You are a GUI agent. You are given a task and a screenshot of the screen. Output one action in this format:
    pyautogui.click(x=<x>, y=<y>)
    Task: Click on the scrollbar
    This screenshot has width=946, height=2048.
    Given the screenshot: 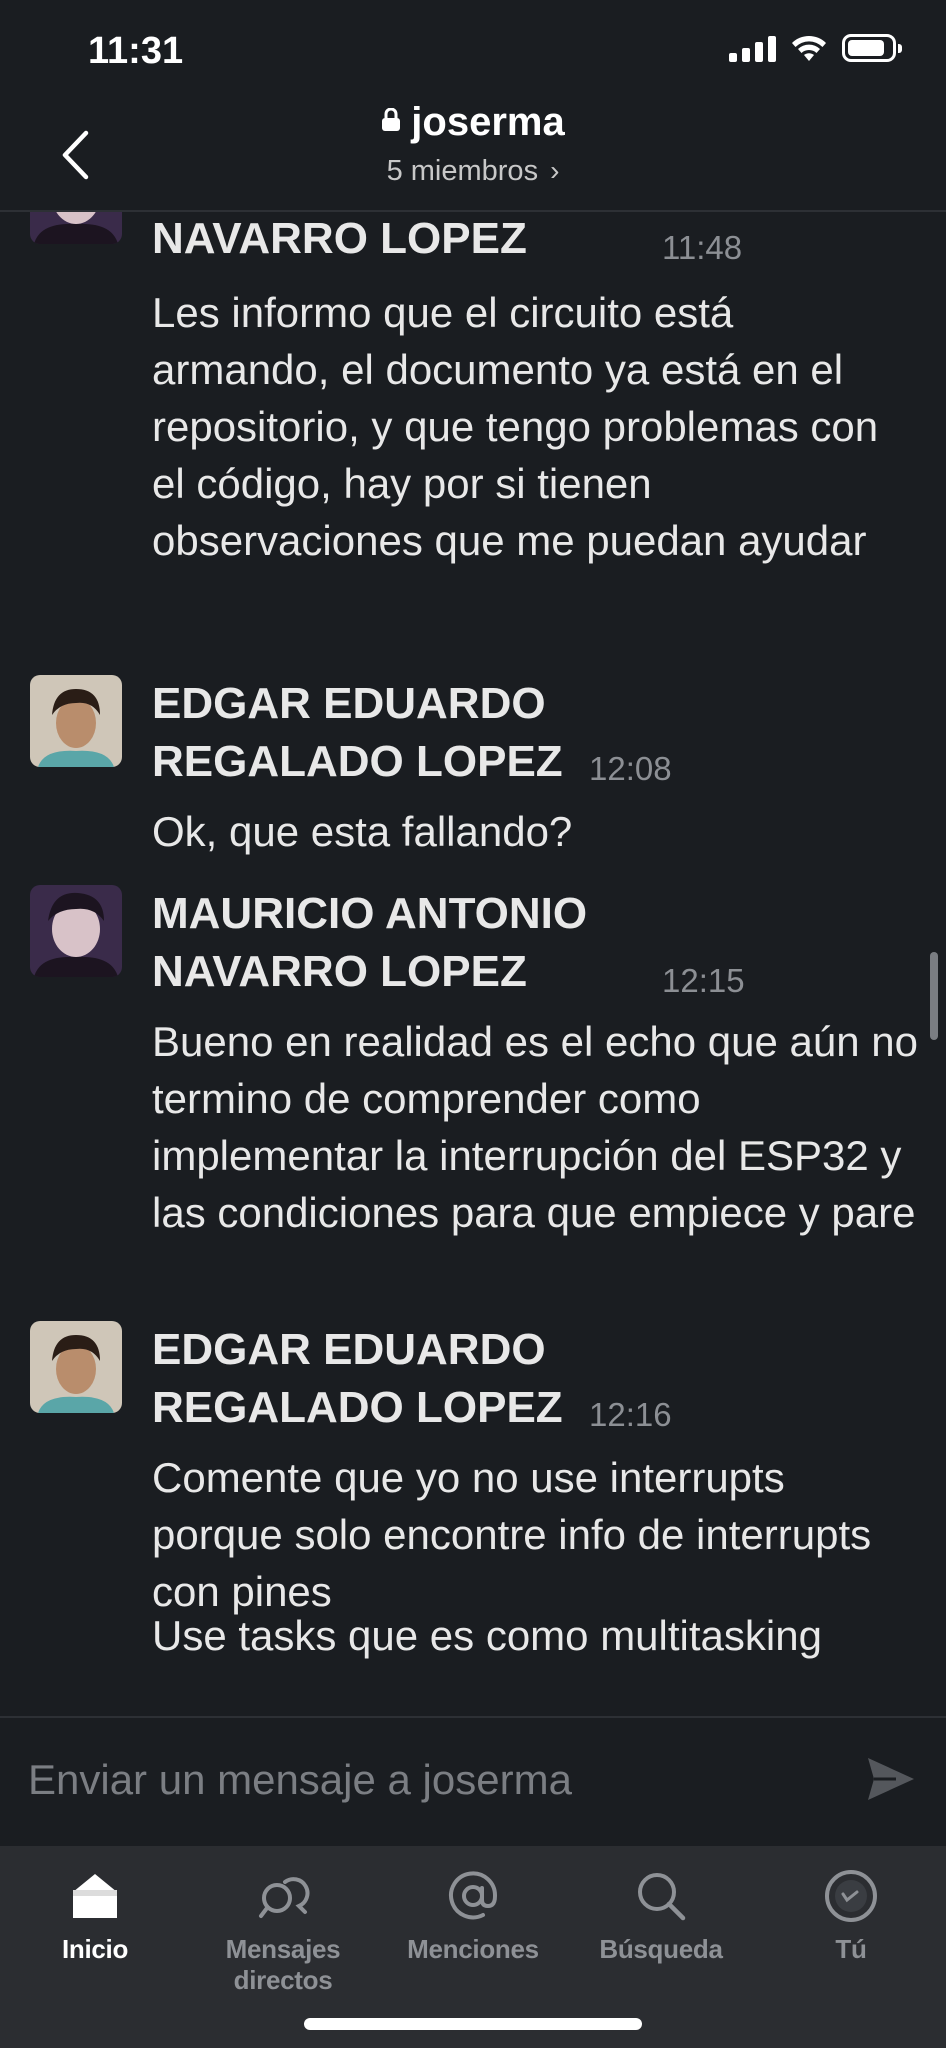 What is the action you would take?
    pyautogui.click(x=934, y=996)
    